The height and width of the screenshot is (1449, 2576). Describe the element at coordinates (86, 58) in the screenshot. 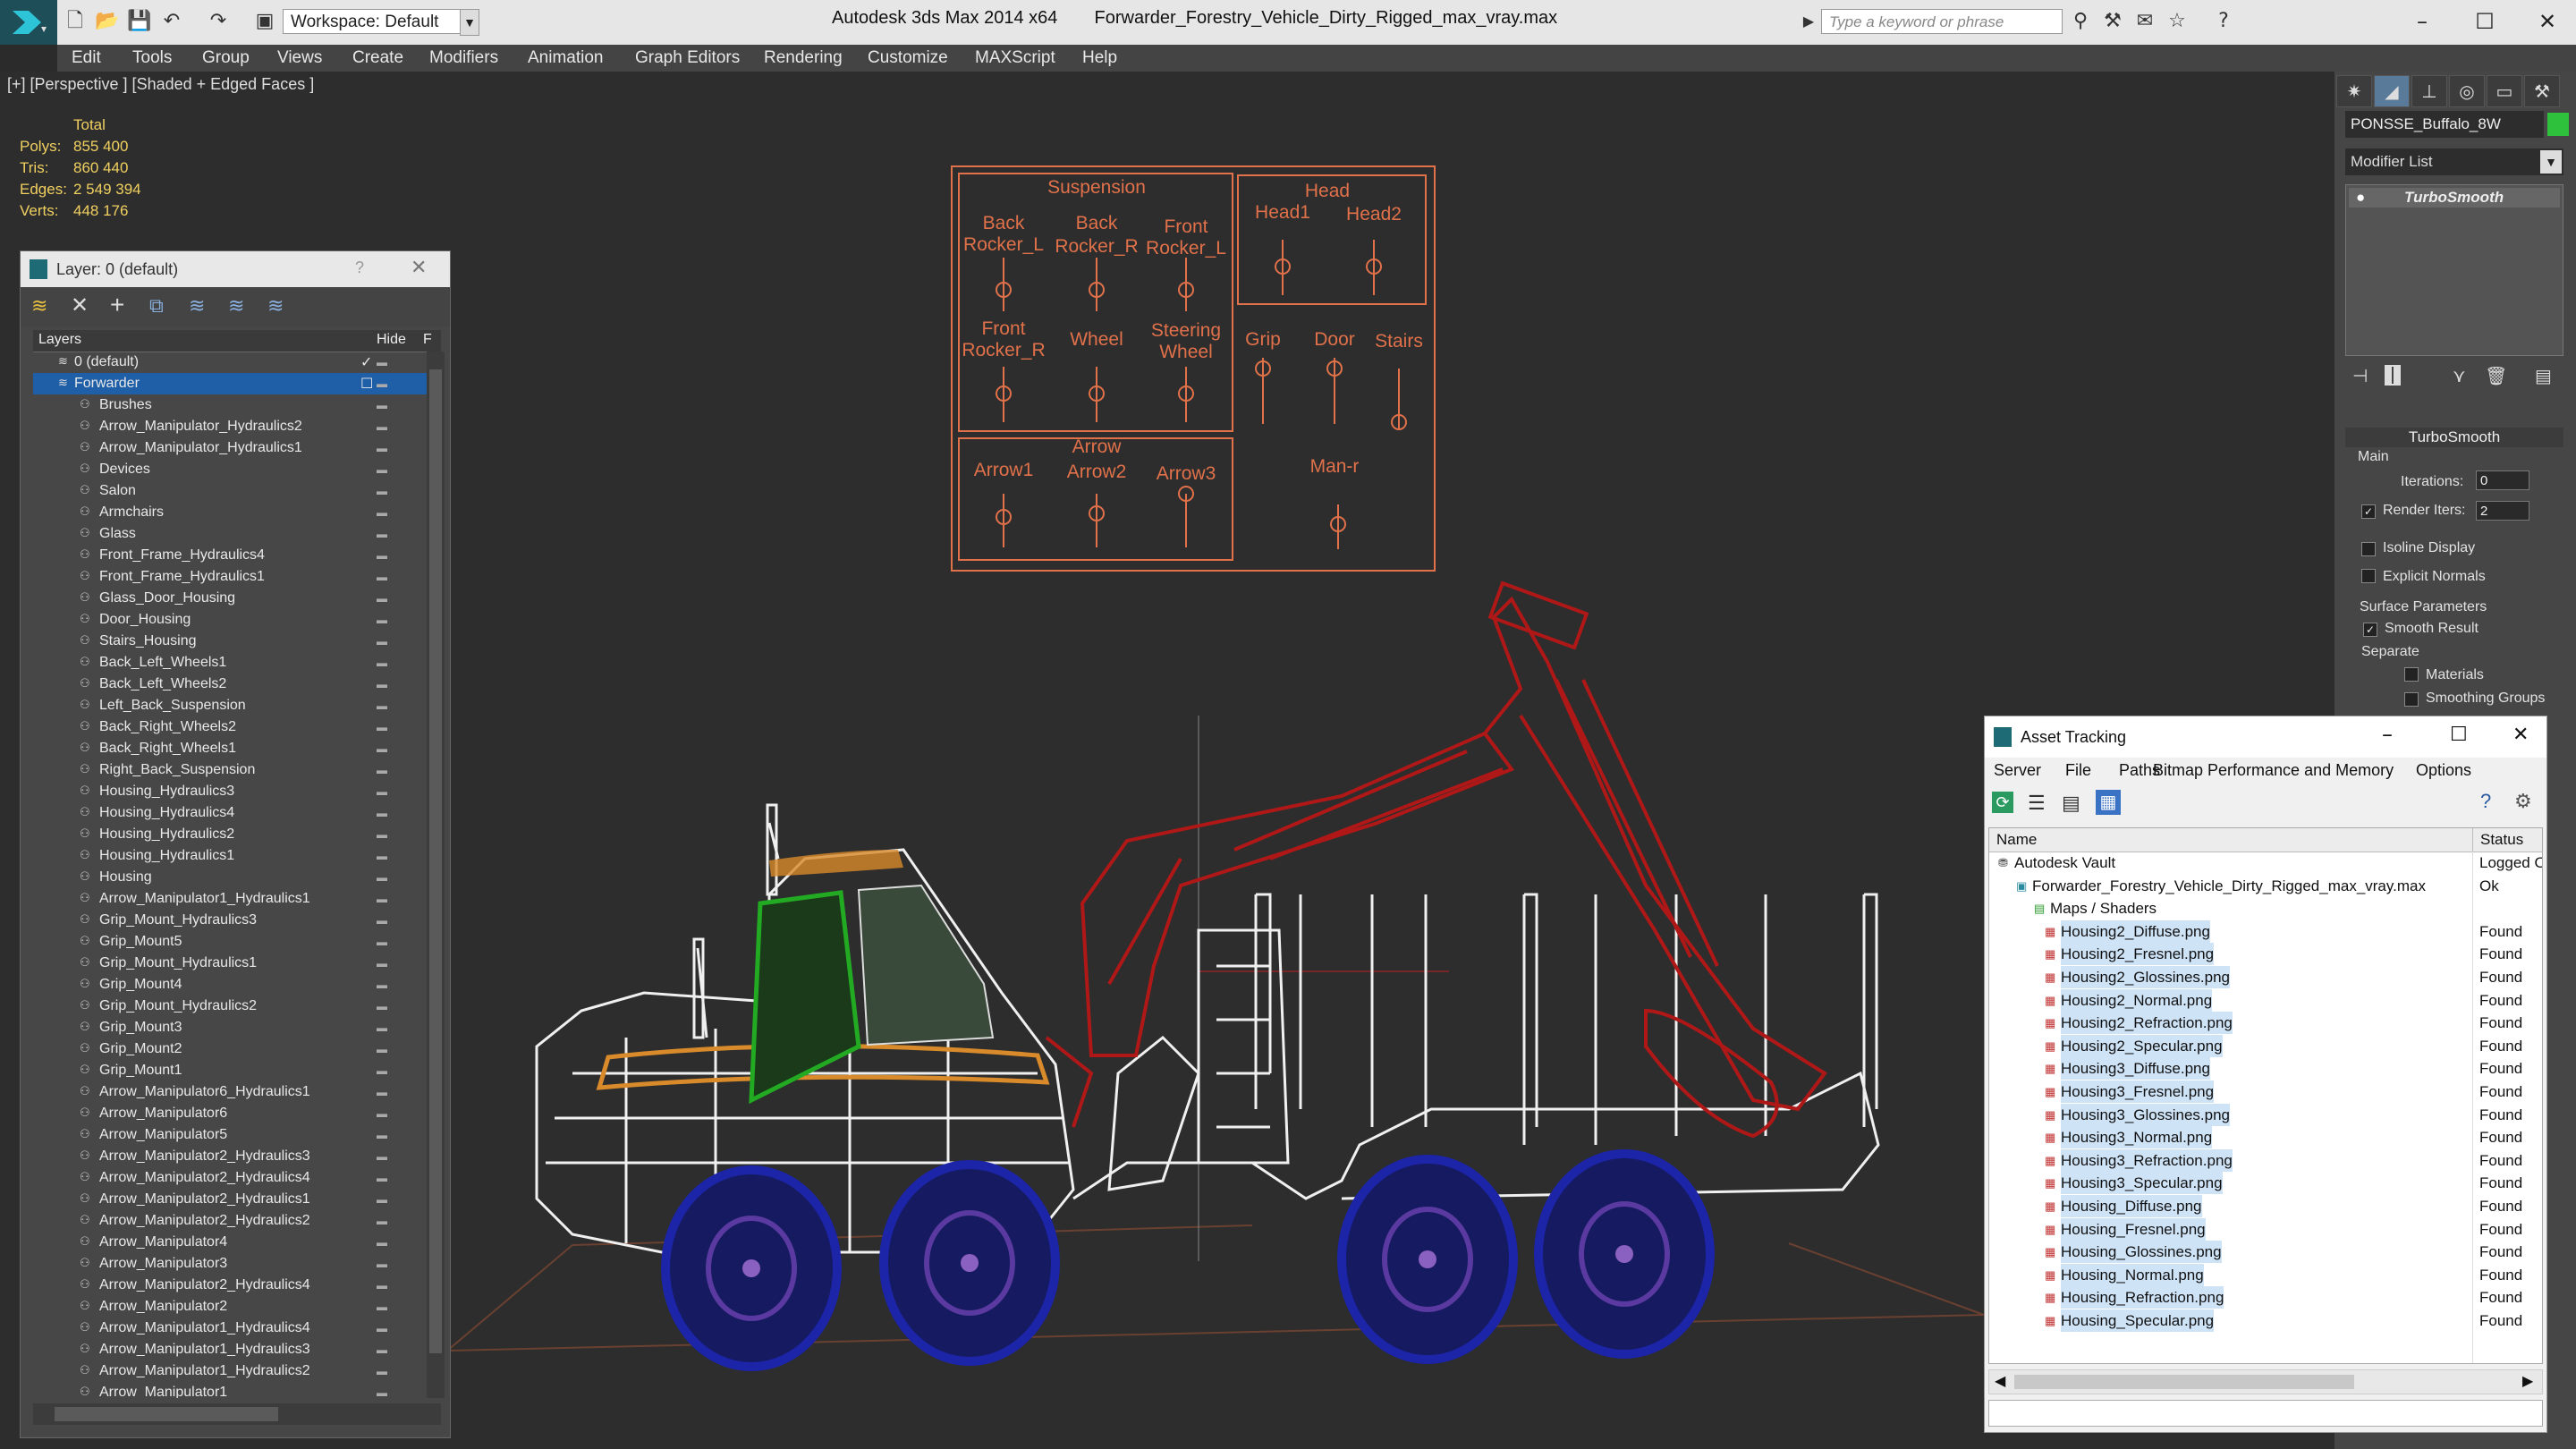

I see `menu-edit: Edit` at that location.